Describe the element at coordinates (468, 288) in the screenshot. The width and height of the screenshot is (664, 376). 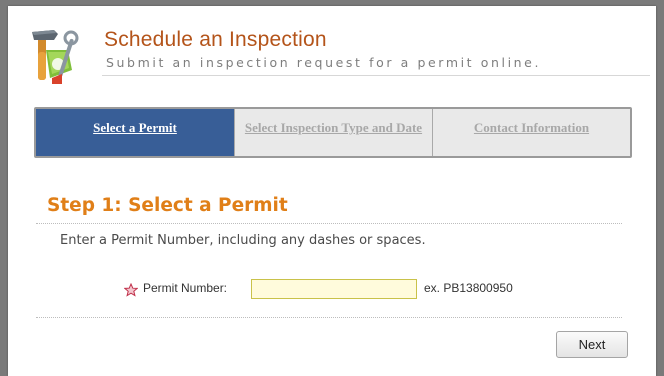
I see `permit-example-text: ex. PB13800950` at that location.